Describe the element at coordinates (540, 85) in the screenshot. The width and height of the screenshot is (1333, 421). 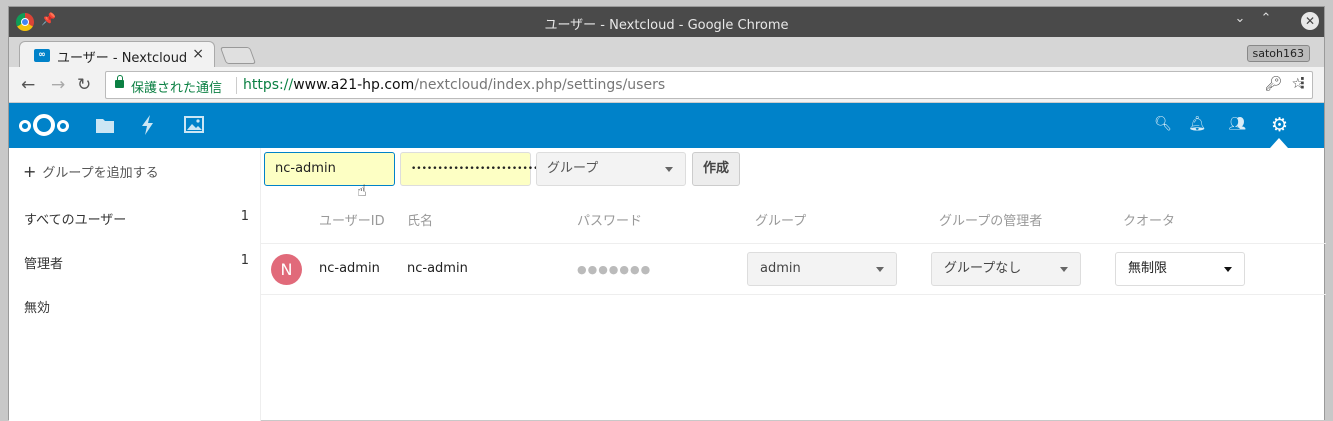
I see `url-path: /nextcloud/index.php/settings/users` at that location.